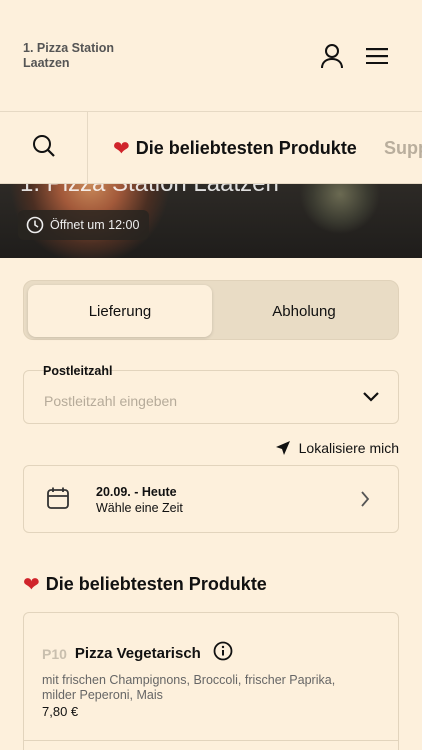 Image resolution: width=422 pixels, height=750 pixels. What do you see at coordinates (223, 653) in the screenshot?
I see `info-icon` at bounding box center [223, 653].